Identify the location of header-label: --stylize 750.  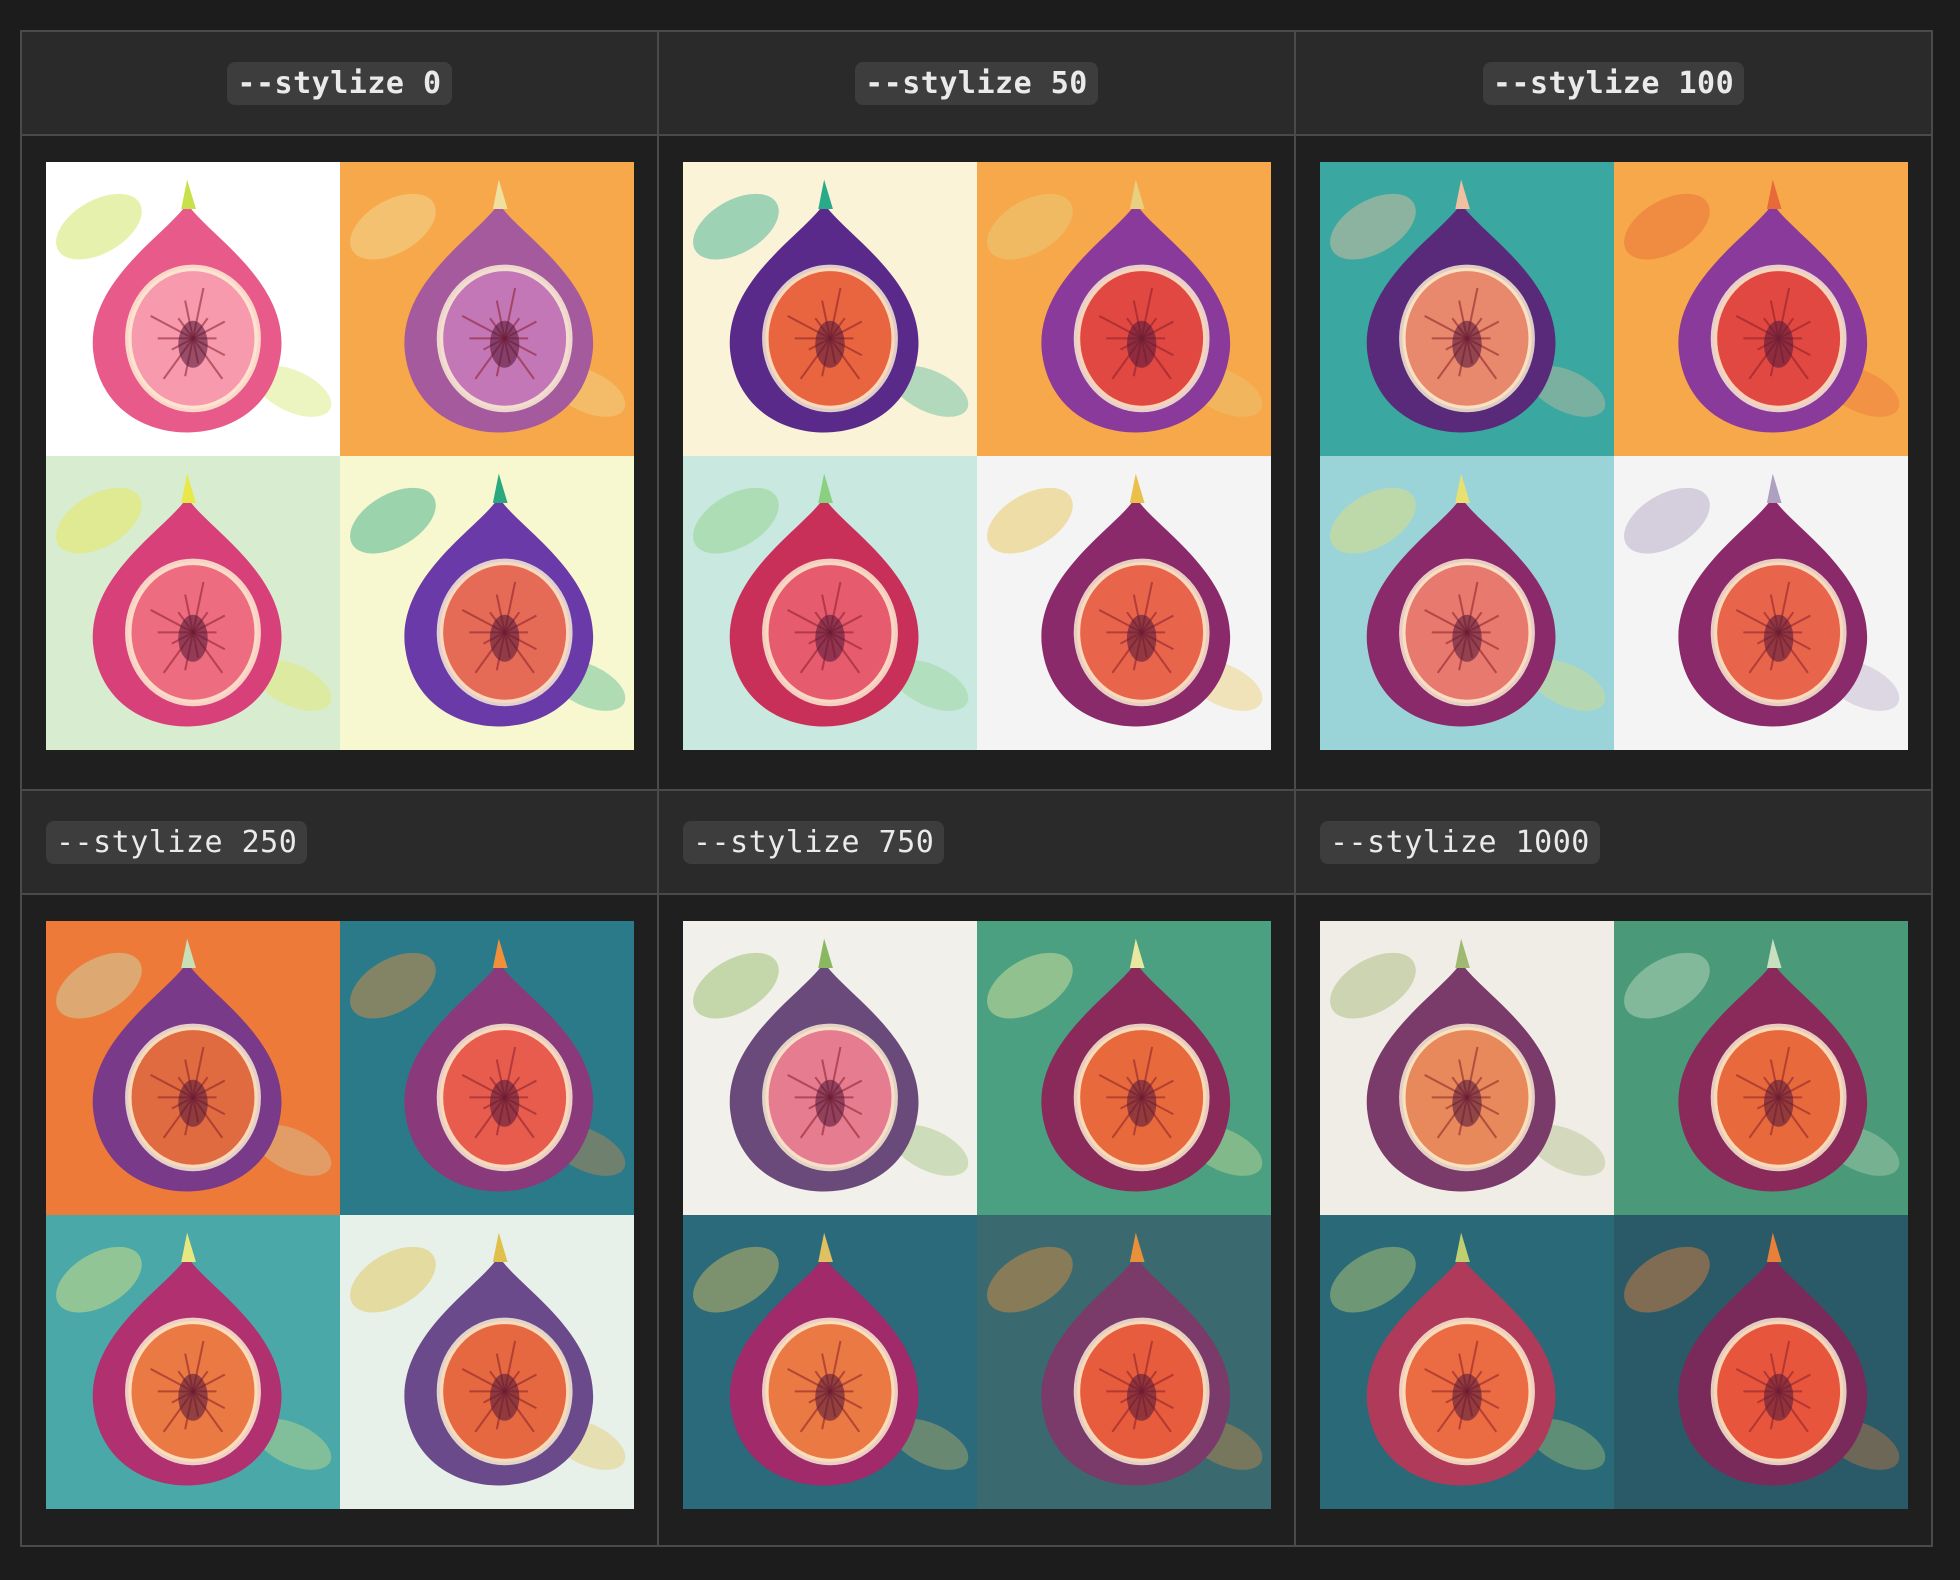
(814, 842).